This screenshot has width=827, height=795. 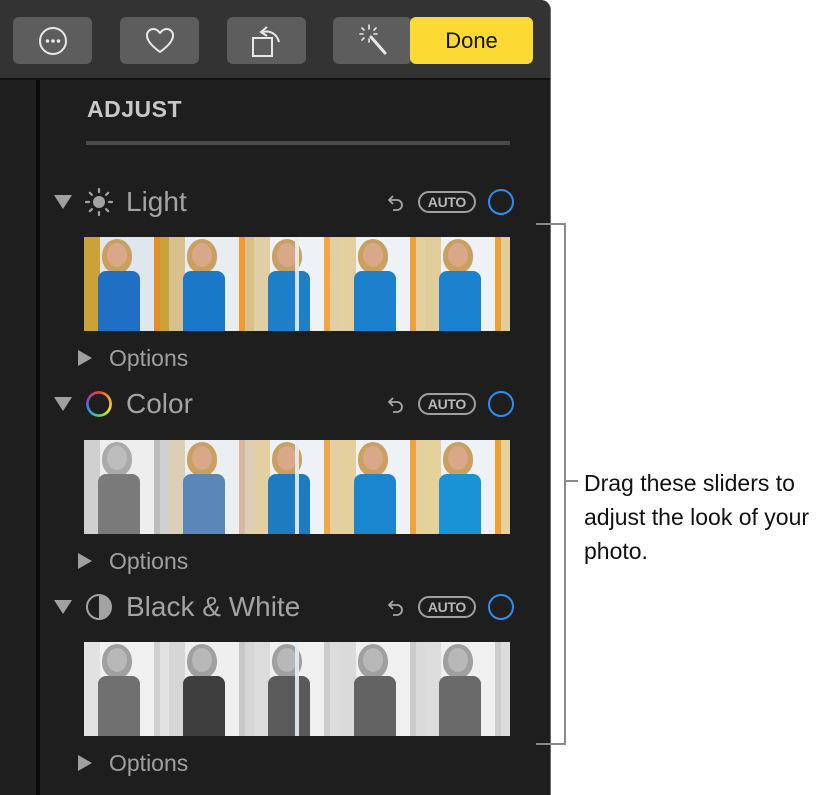 What do you see at coordinates (159, 403) in the screenshot?
I see `section-label: Color` at bounding box center [159, 403].